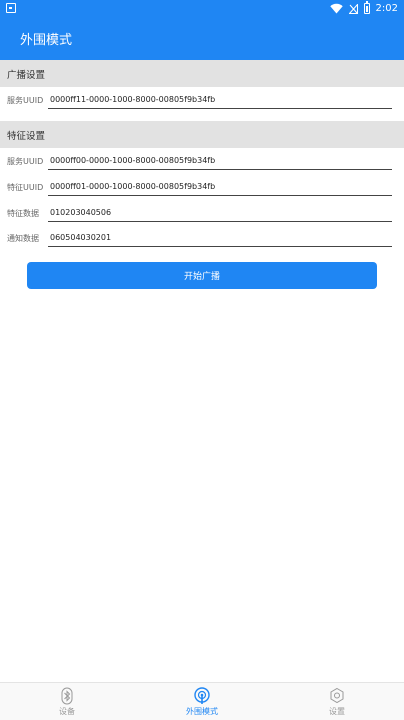  Describe the element at coordinates (220, 188) in the screenshot. I see `char-uuid-input` at that location.